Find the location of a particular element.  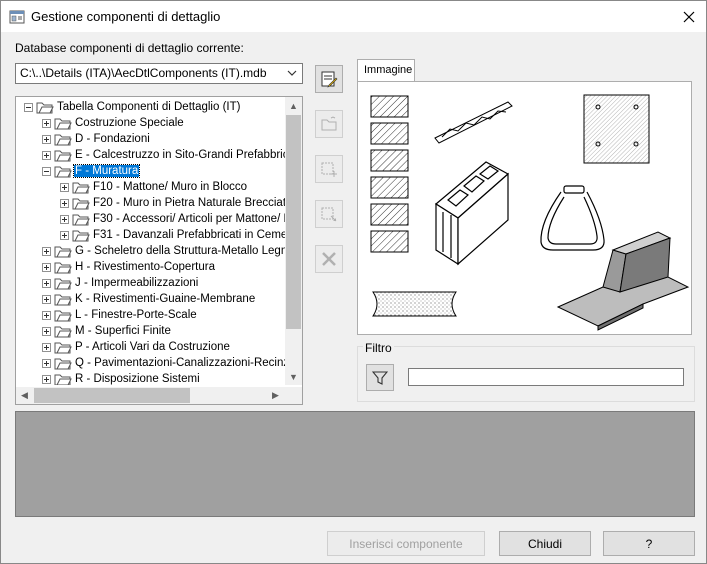

tree-item: P - Articoli Vari da Costruzione is located at coordinates (136, 347).